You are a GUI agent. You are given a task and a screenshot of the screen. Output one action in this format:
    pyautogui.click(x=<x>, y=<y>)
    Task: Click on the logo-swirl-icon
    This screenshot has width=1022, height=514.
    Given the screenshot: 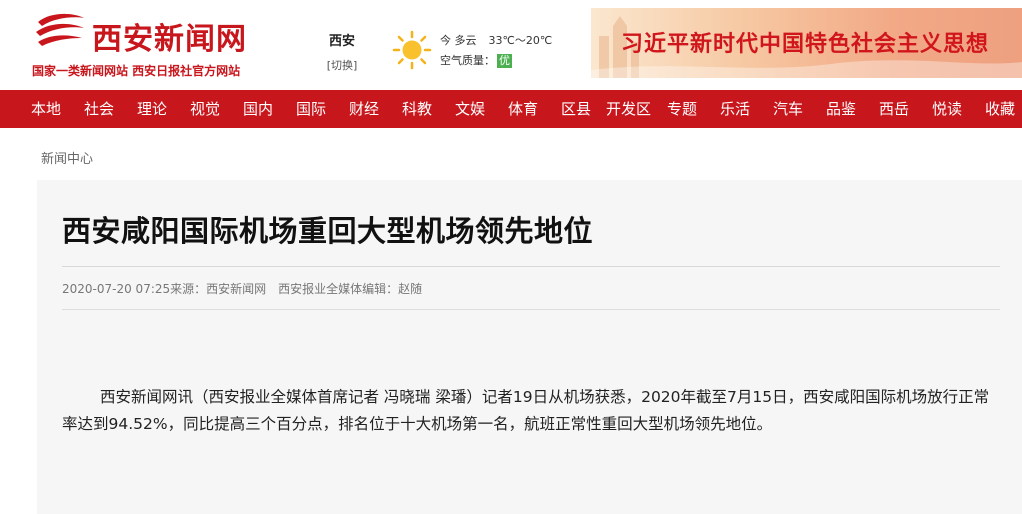 What is the action you would take?
    pyautogui.click(x=60, y=29)
    